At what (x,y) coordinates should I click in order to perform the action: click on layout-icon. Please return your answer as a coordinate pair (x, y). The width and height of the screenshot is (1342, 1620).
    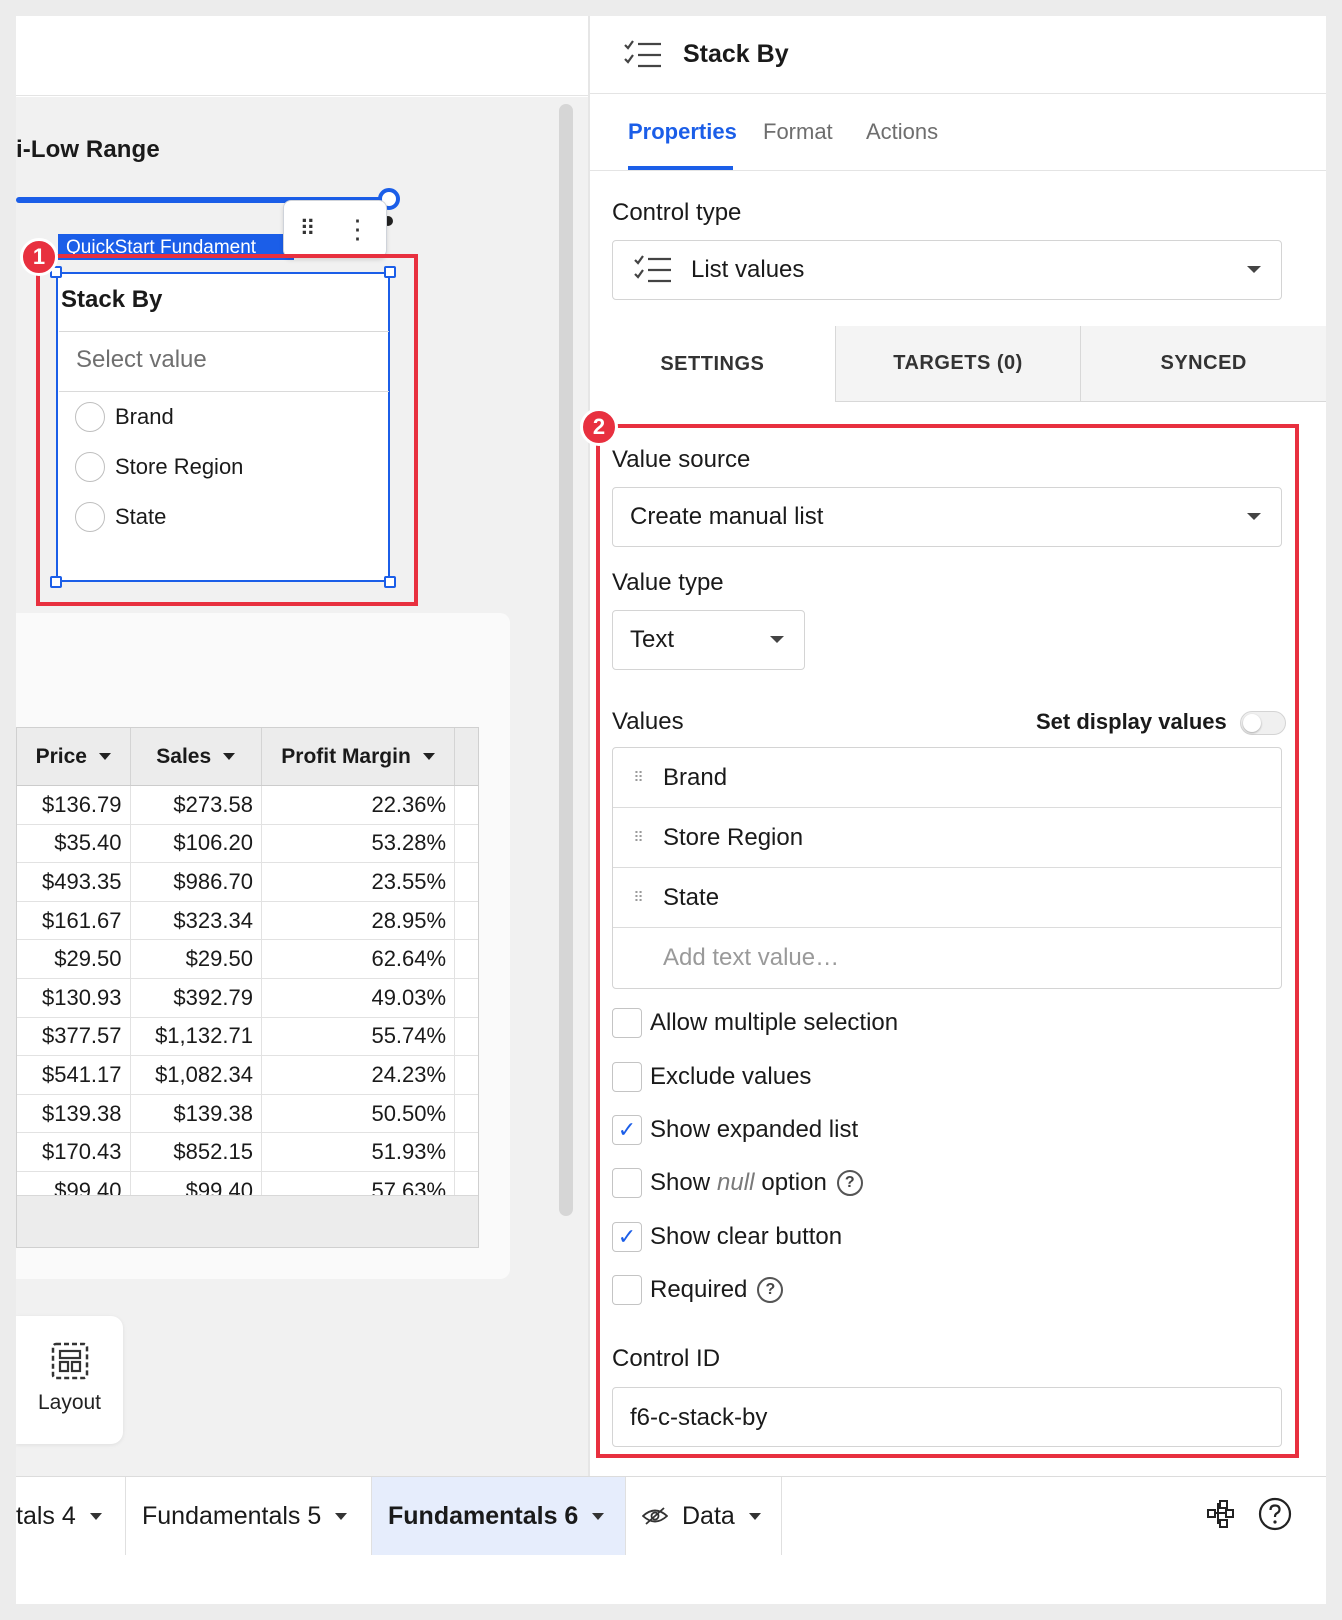
    Looking at the image, I should click on (69, 1361).